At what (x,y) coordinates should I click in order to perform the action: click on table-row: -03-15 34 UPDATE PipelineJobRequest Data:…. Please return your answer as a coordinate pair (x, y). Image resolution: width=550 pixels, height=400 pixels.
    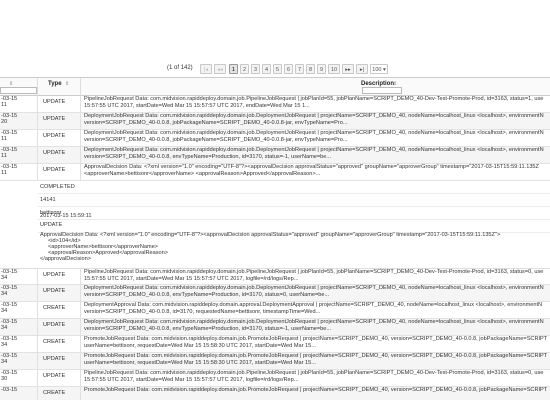
    Looking at the image, I should click on (275, 276).